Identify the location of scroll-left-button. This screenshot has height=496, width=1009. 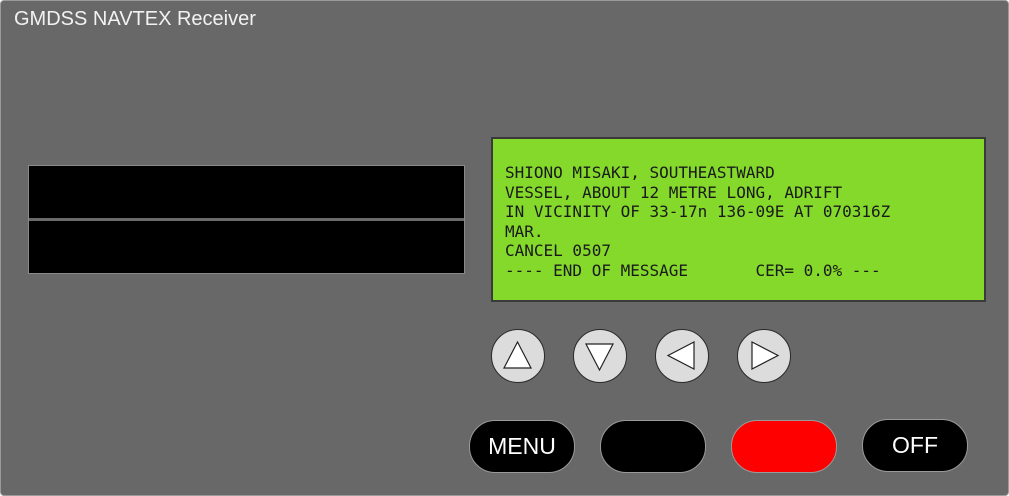
(682, 356).